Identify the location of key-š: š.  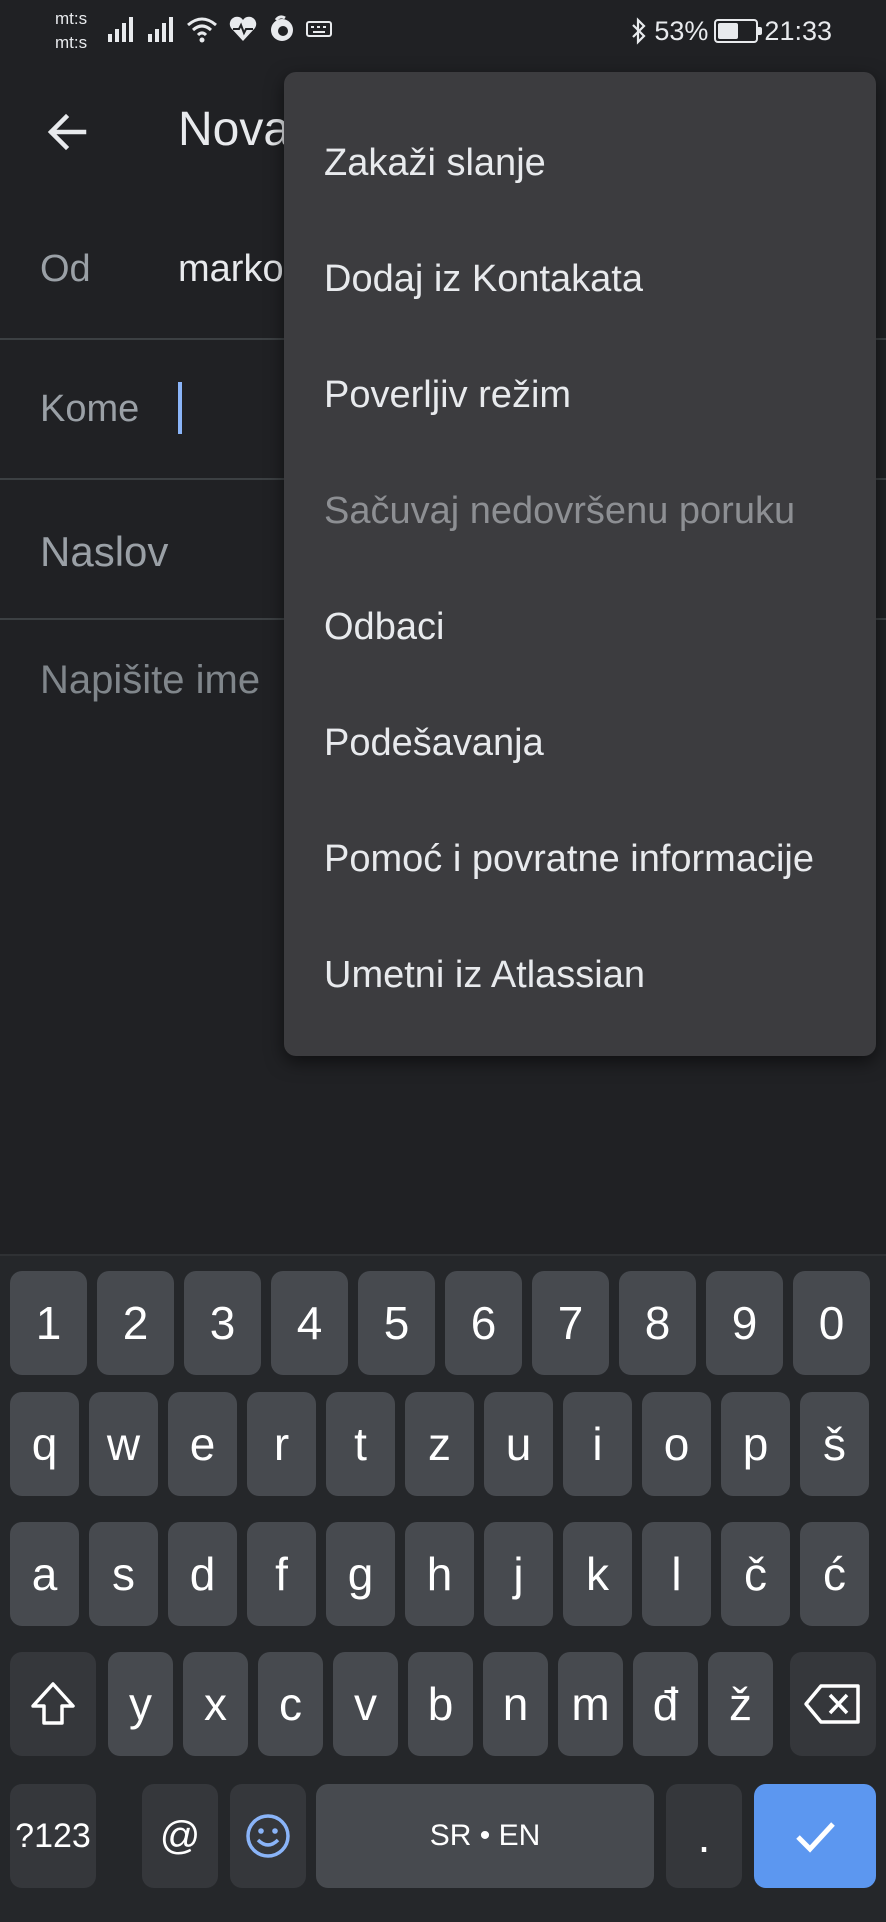
(834, 1444).